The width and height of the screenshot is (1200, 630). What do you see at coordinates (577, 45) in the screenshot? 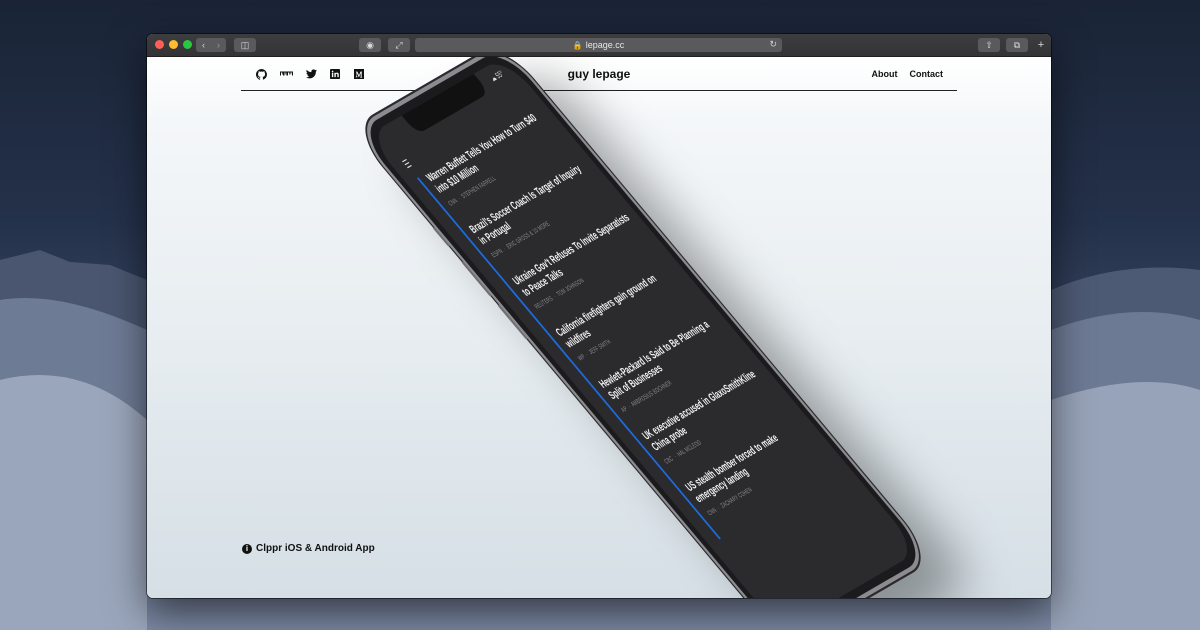
I see `lock-icon: 🔒` at bounding box center [577, 45].